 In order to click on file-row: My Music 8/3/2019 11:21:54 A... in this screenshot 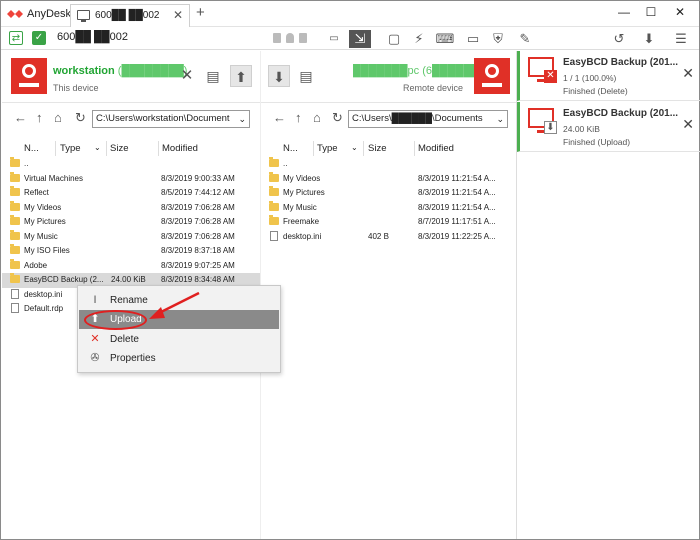, I will do `click(388, 208)`.